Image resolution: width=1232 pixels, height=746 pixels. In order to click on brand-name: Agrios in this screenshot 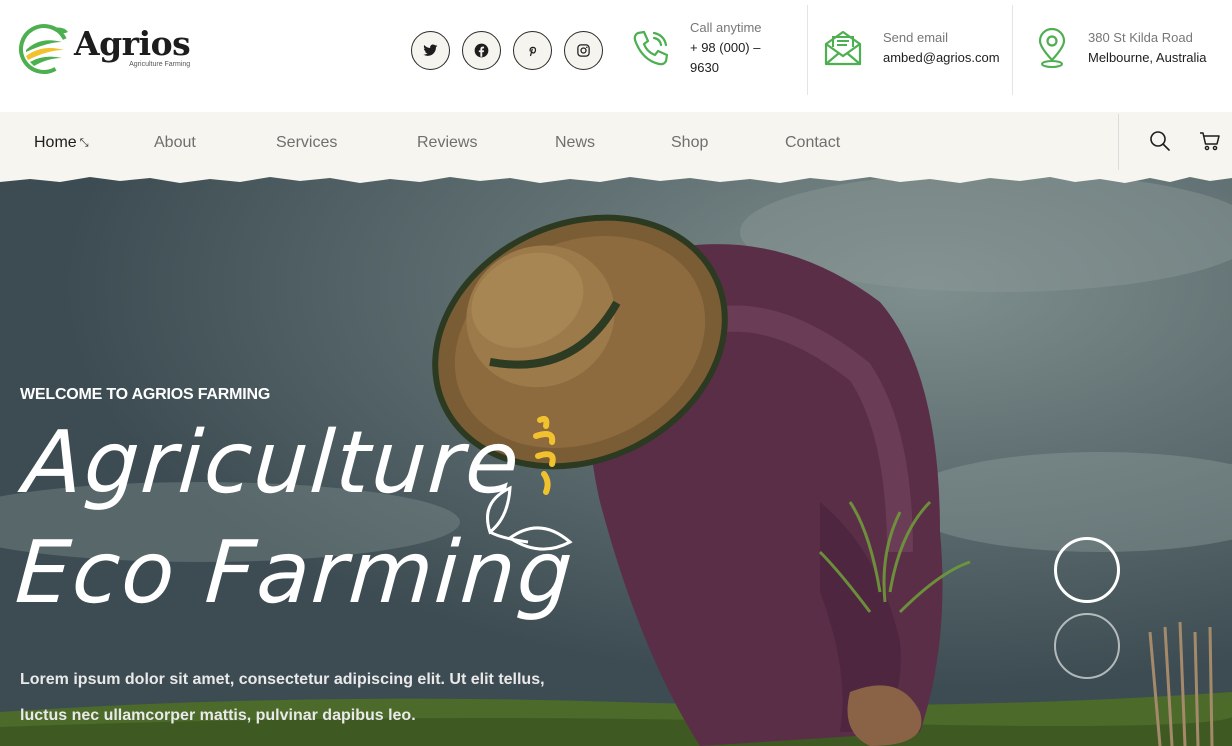, I will do `click(132, 43)`.